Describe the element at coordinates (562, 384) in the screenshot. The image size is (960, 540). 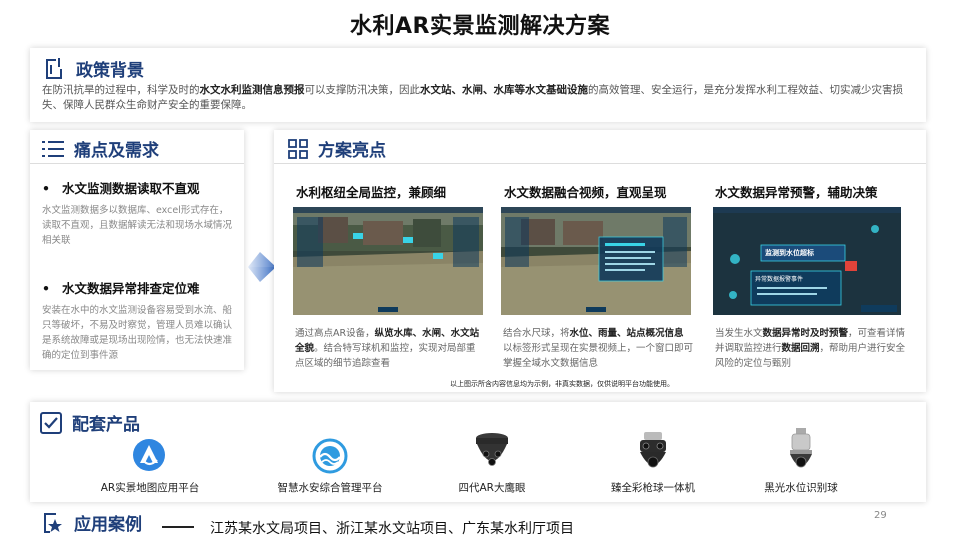
I see `disclaimer: 以上图示所含内容信息均为示例，非真实数据，仅供说明平台功能使用。` at that location.